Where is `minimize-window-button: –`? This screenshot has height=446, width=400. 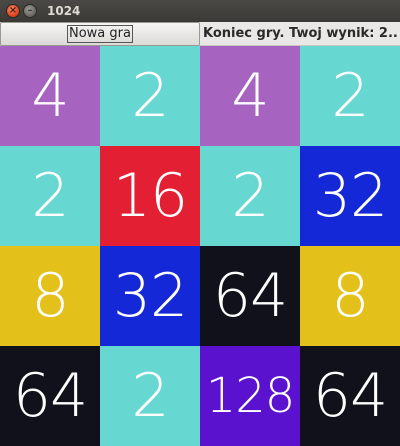
minimize-window-button: – is located at coordinates (30, 11).